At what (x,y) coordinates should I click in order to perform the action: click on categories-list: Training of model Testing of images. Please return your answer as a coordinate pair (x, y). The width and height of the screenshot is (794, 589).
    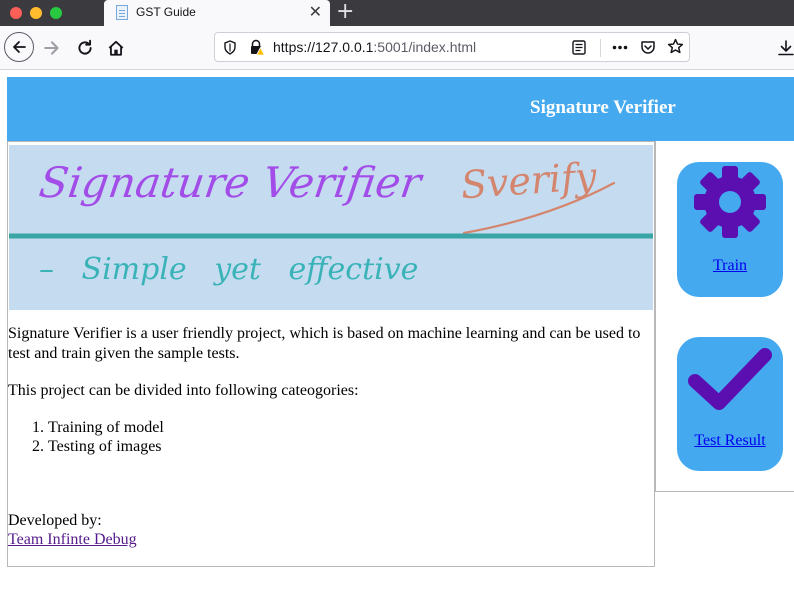
    Looking at the image, I should click on (86, 437).